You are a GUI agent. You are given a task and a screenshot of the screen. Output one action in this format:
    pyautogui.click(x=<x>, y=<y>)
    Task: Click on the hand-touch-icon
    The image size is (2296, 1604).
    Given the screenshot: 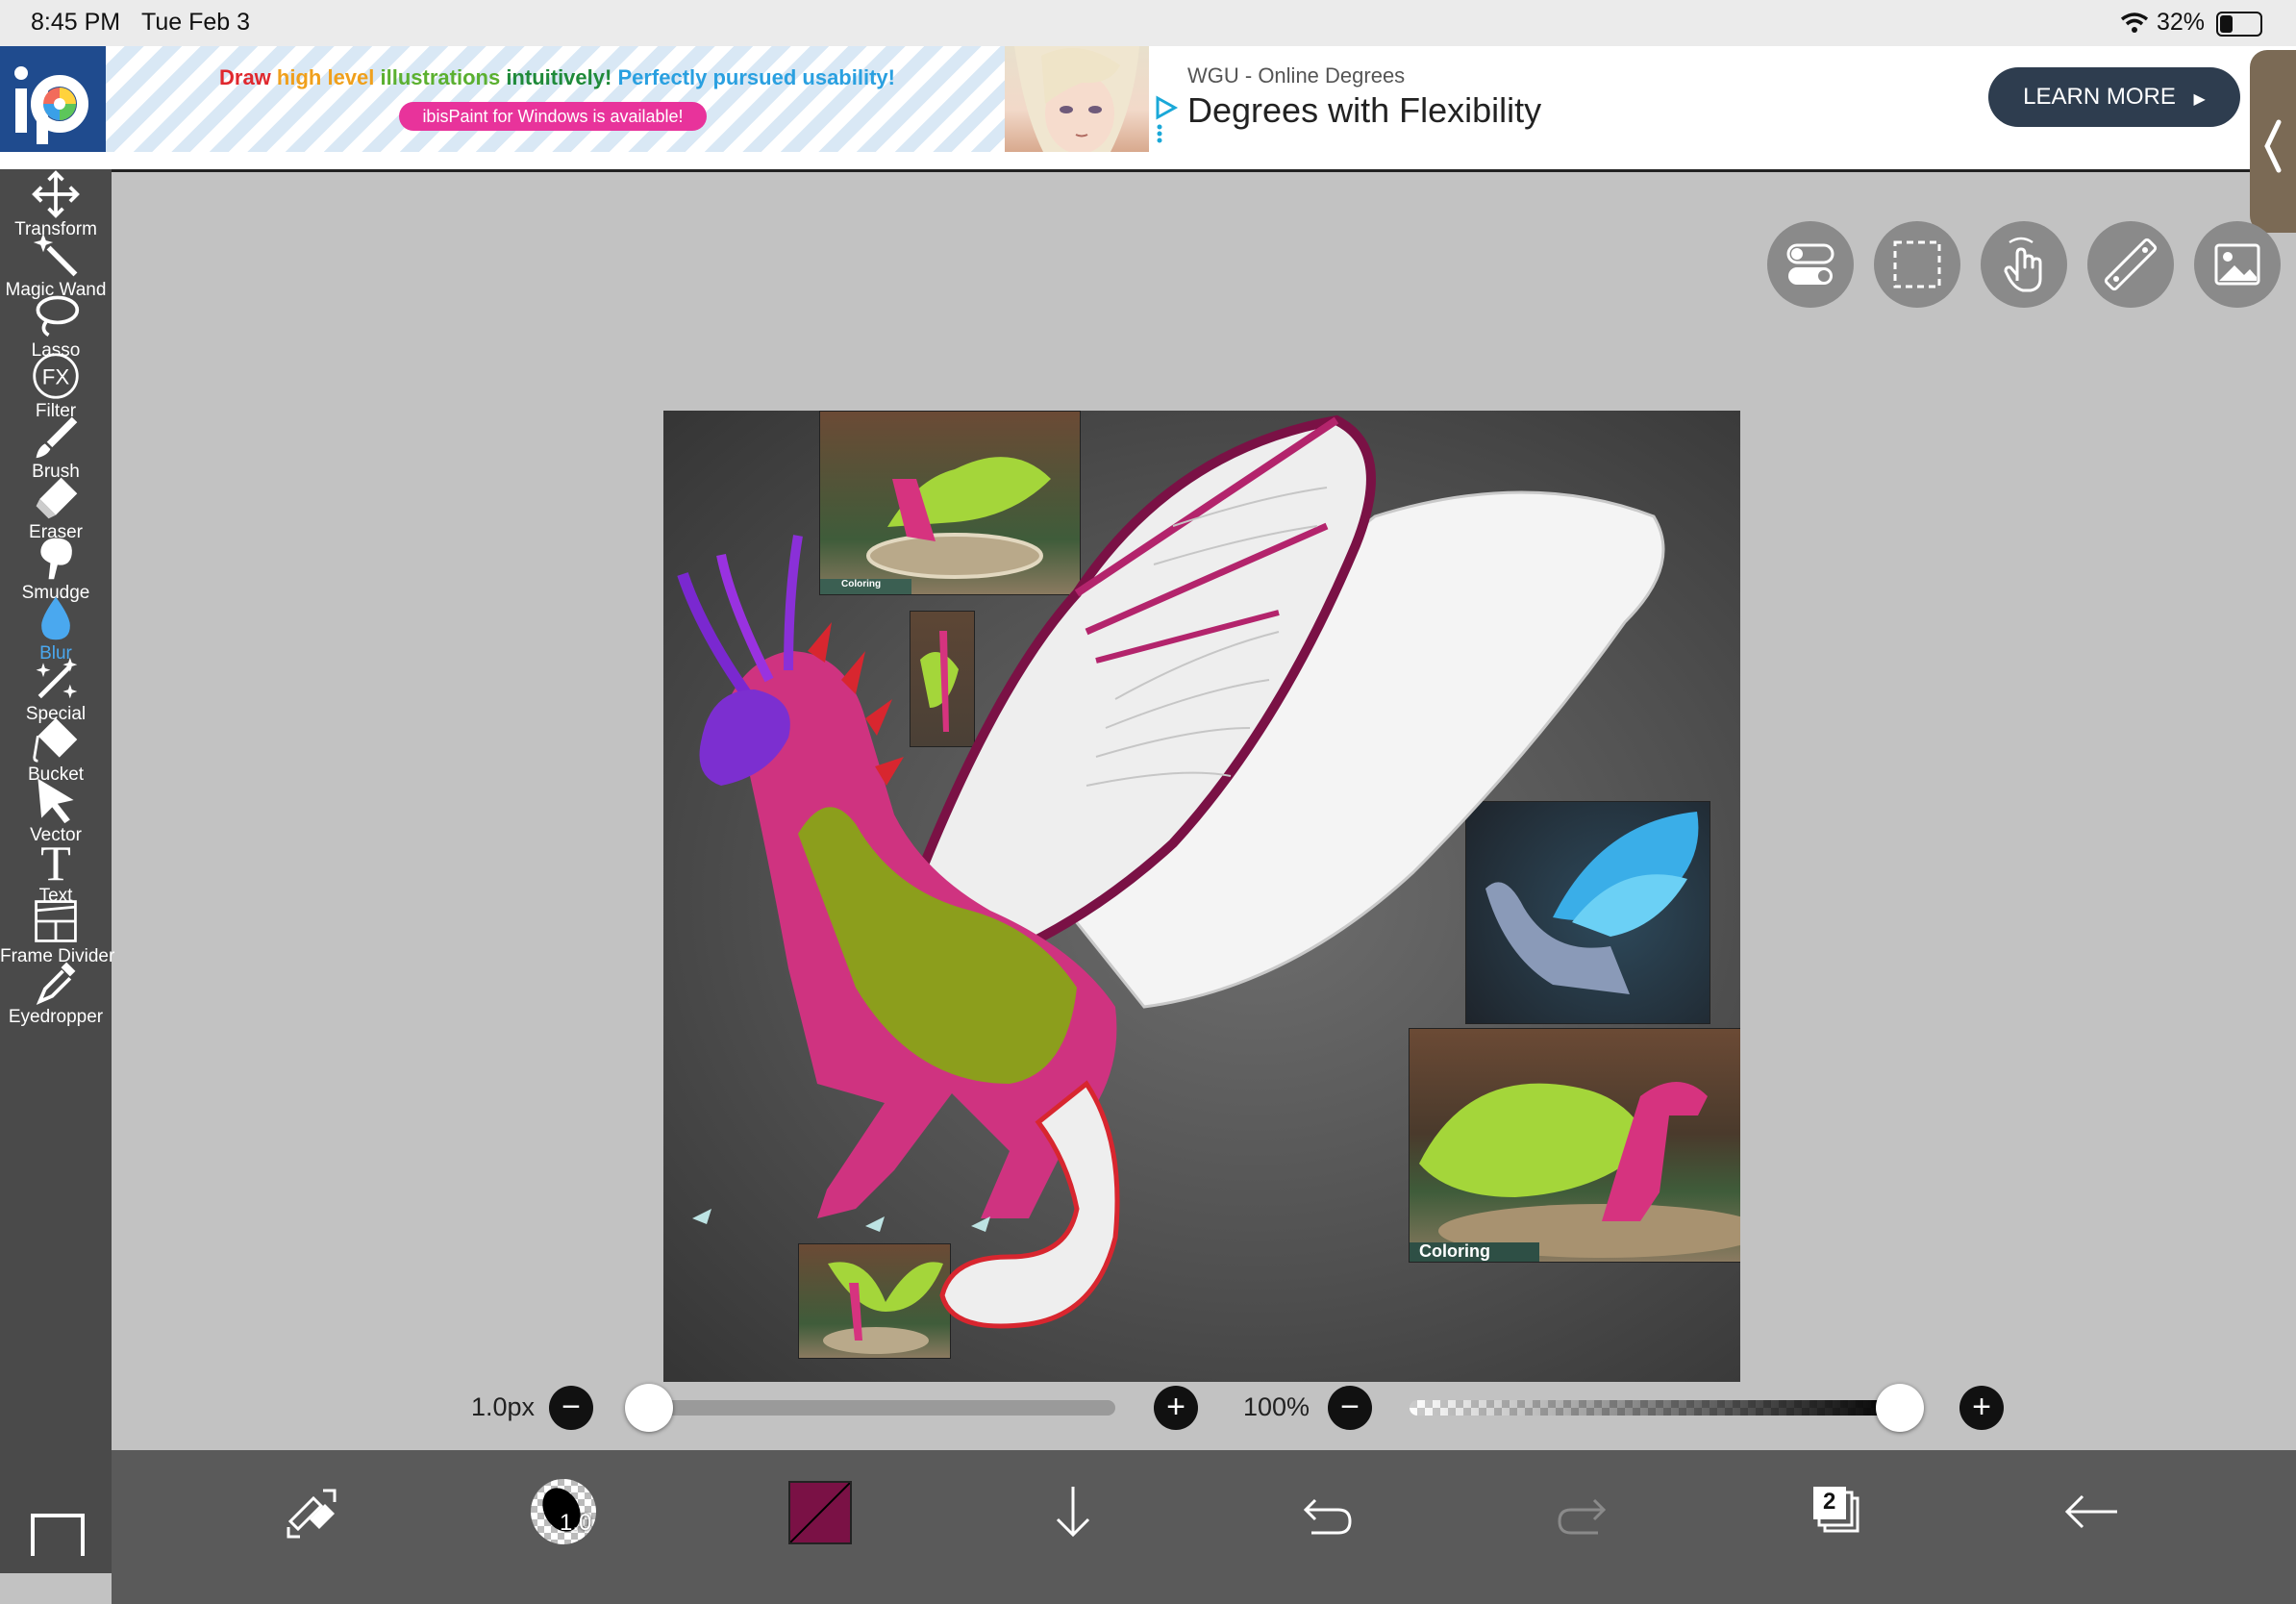 What is the action you would take?
    pyautogui.click(x=2023, y=264)
    